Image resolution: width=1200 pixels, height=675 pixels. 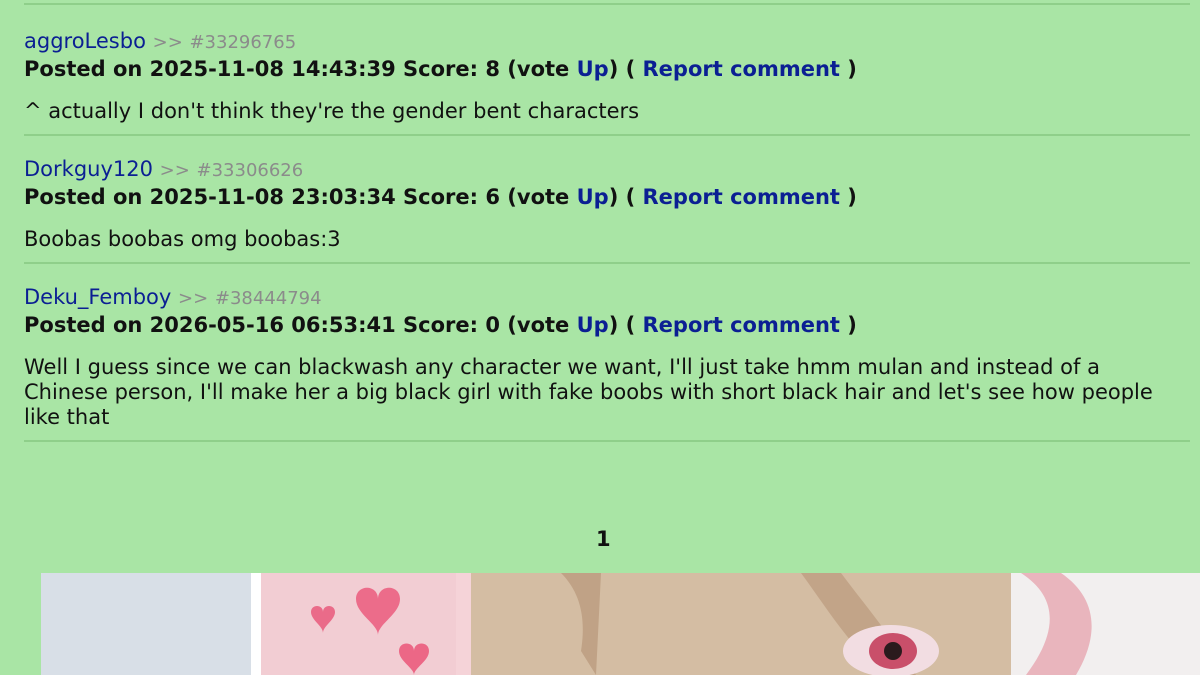 What do you see at coordinates (607, 42) in the screenshot?
I see `comment-header: aggroLesbo >> #33296765` at bounding box center [607, 42].